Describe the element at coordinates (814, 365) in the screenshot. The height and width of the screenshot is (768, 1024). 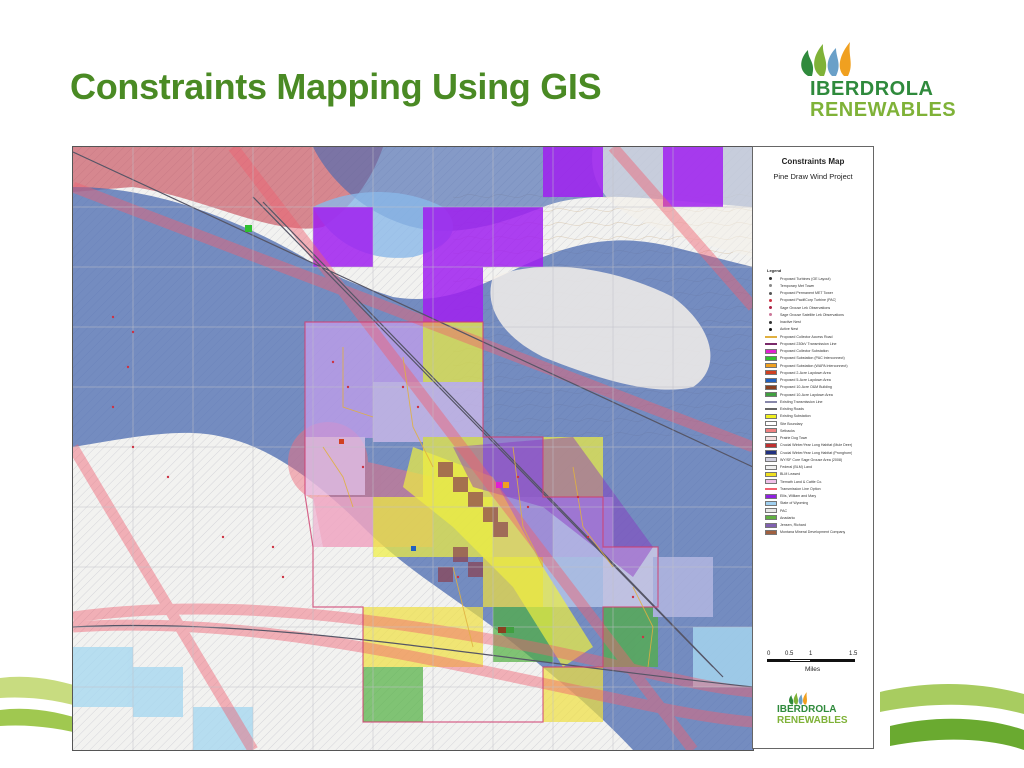
I see `legend-label: Proposed Substation (WAPA Interconnect)` at that location.